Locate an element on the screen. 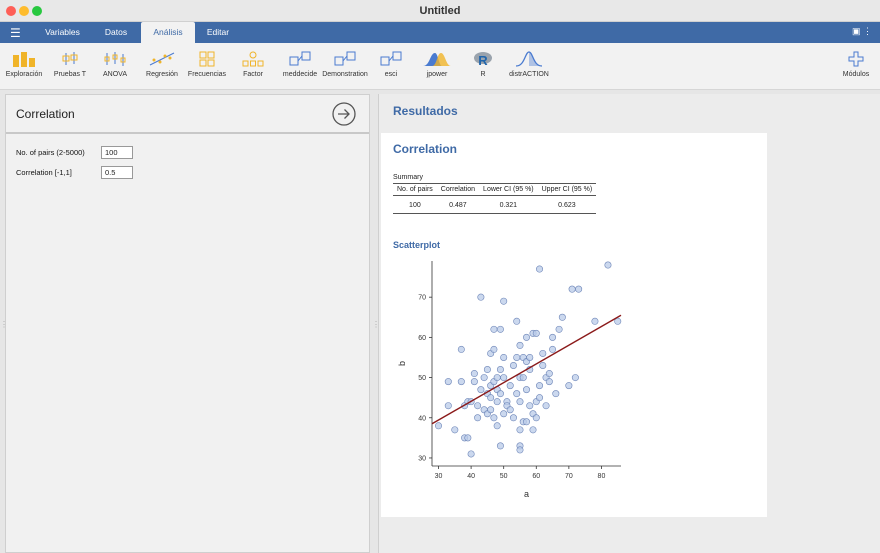 This screenshot has width=880, height=553. toolbar-label: Exploración is located at coordinates (24, 74).